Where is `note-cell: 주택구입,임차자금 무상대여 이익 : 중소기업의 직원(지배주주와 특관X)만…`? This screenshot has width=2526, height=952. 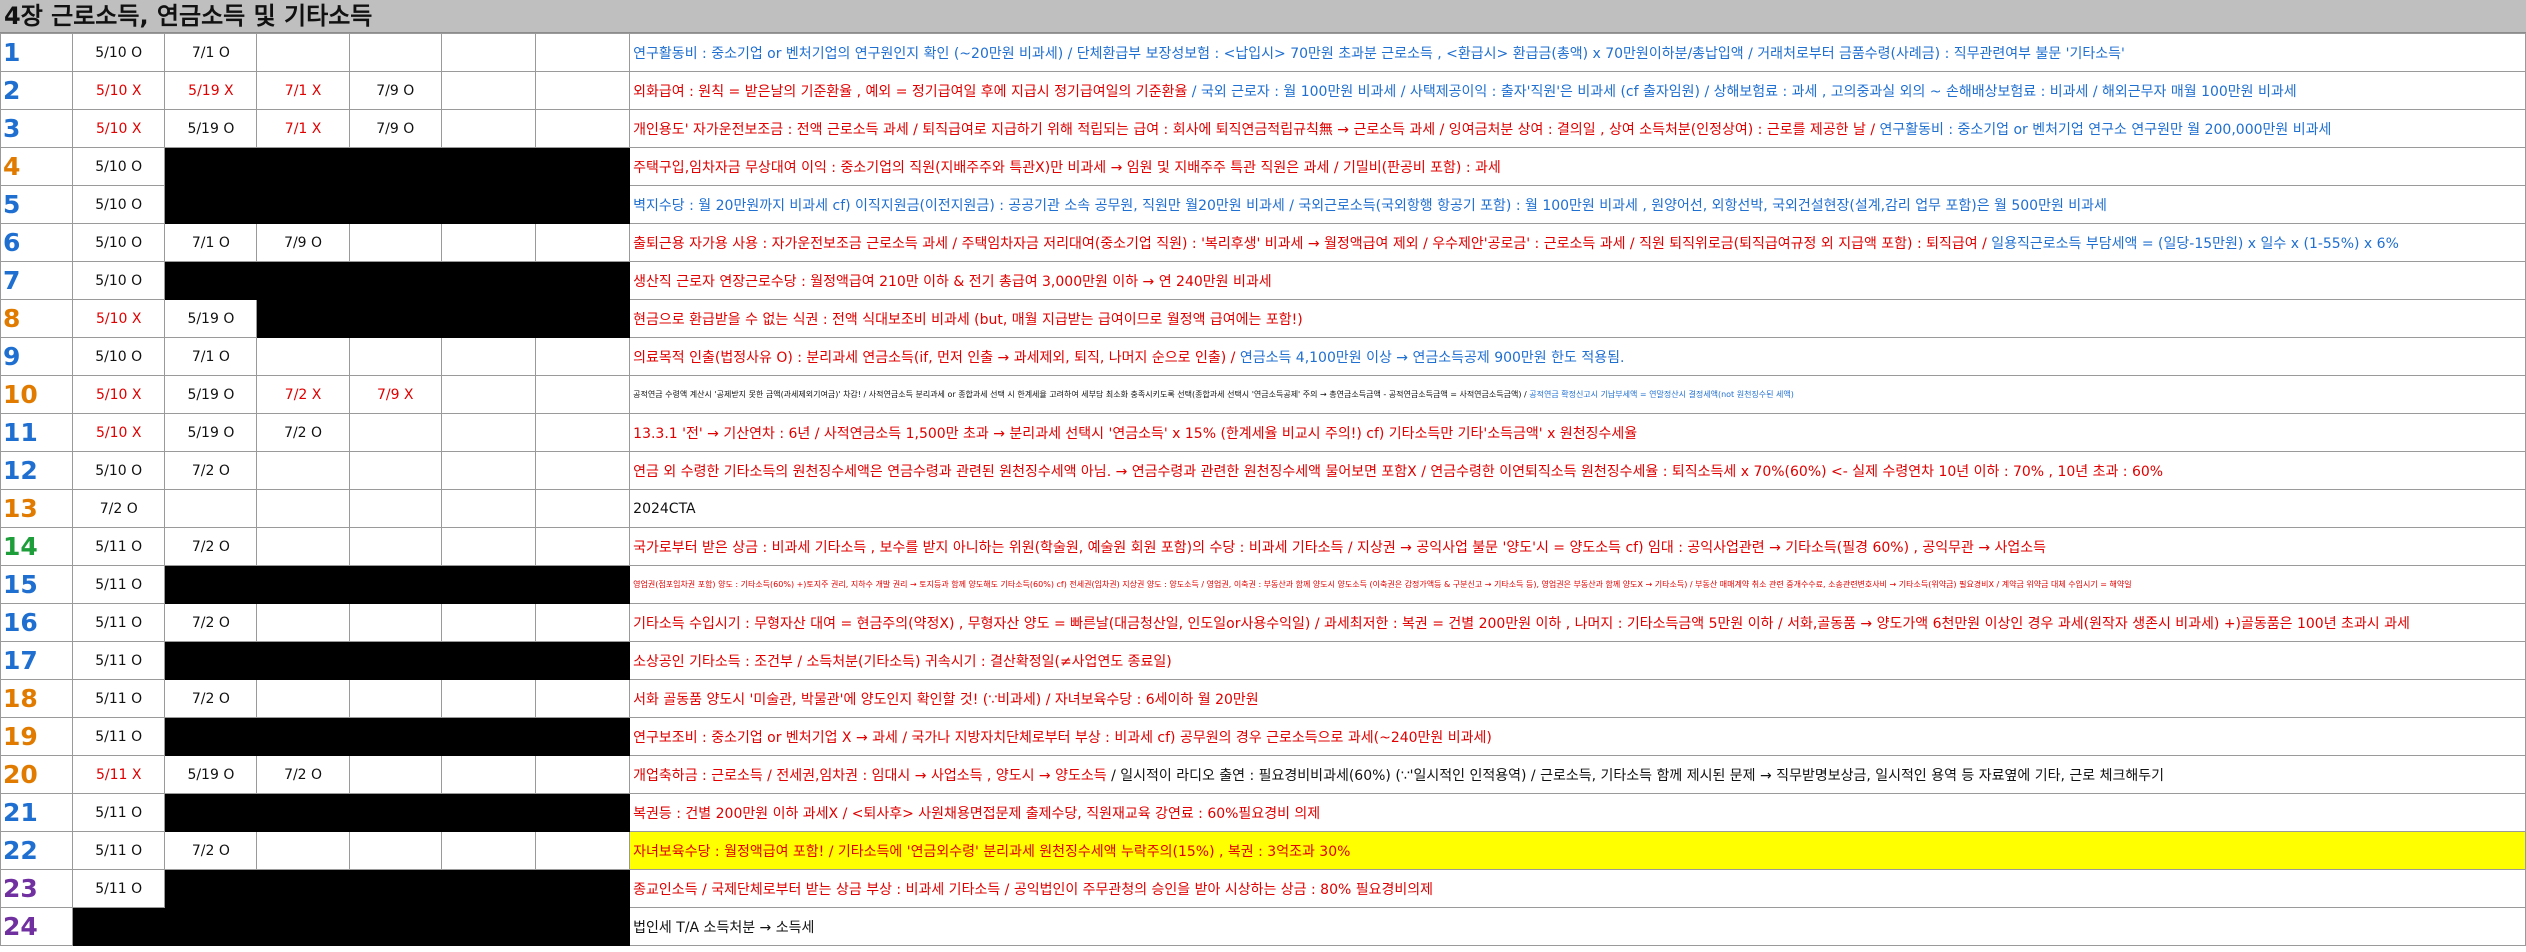 note-cell: 주택구입,임차자금 무상대여 이익 : 중소기업의 직원(지배주주와 특관X)만… is located at coordinates (1577, 166).